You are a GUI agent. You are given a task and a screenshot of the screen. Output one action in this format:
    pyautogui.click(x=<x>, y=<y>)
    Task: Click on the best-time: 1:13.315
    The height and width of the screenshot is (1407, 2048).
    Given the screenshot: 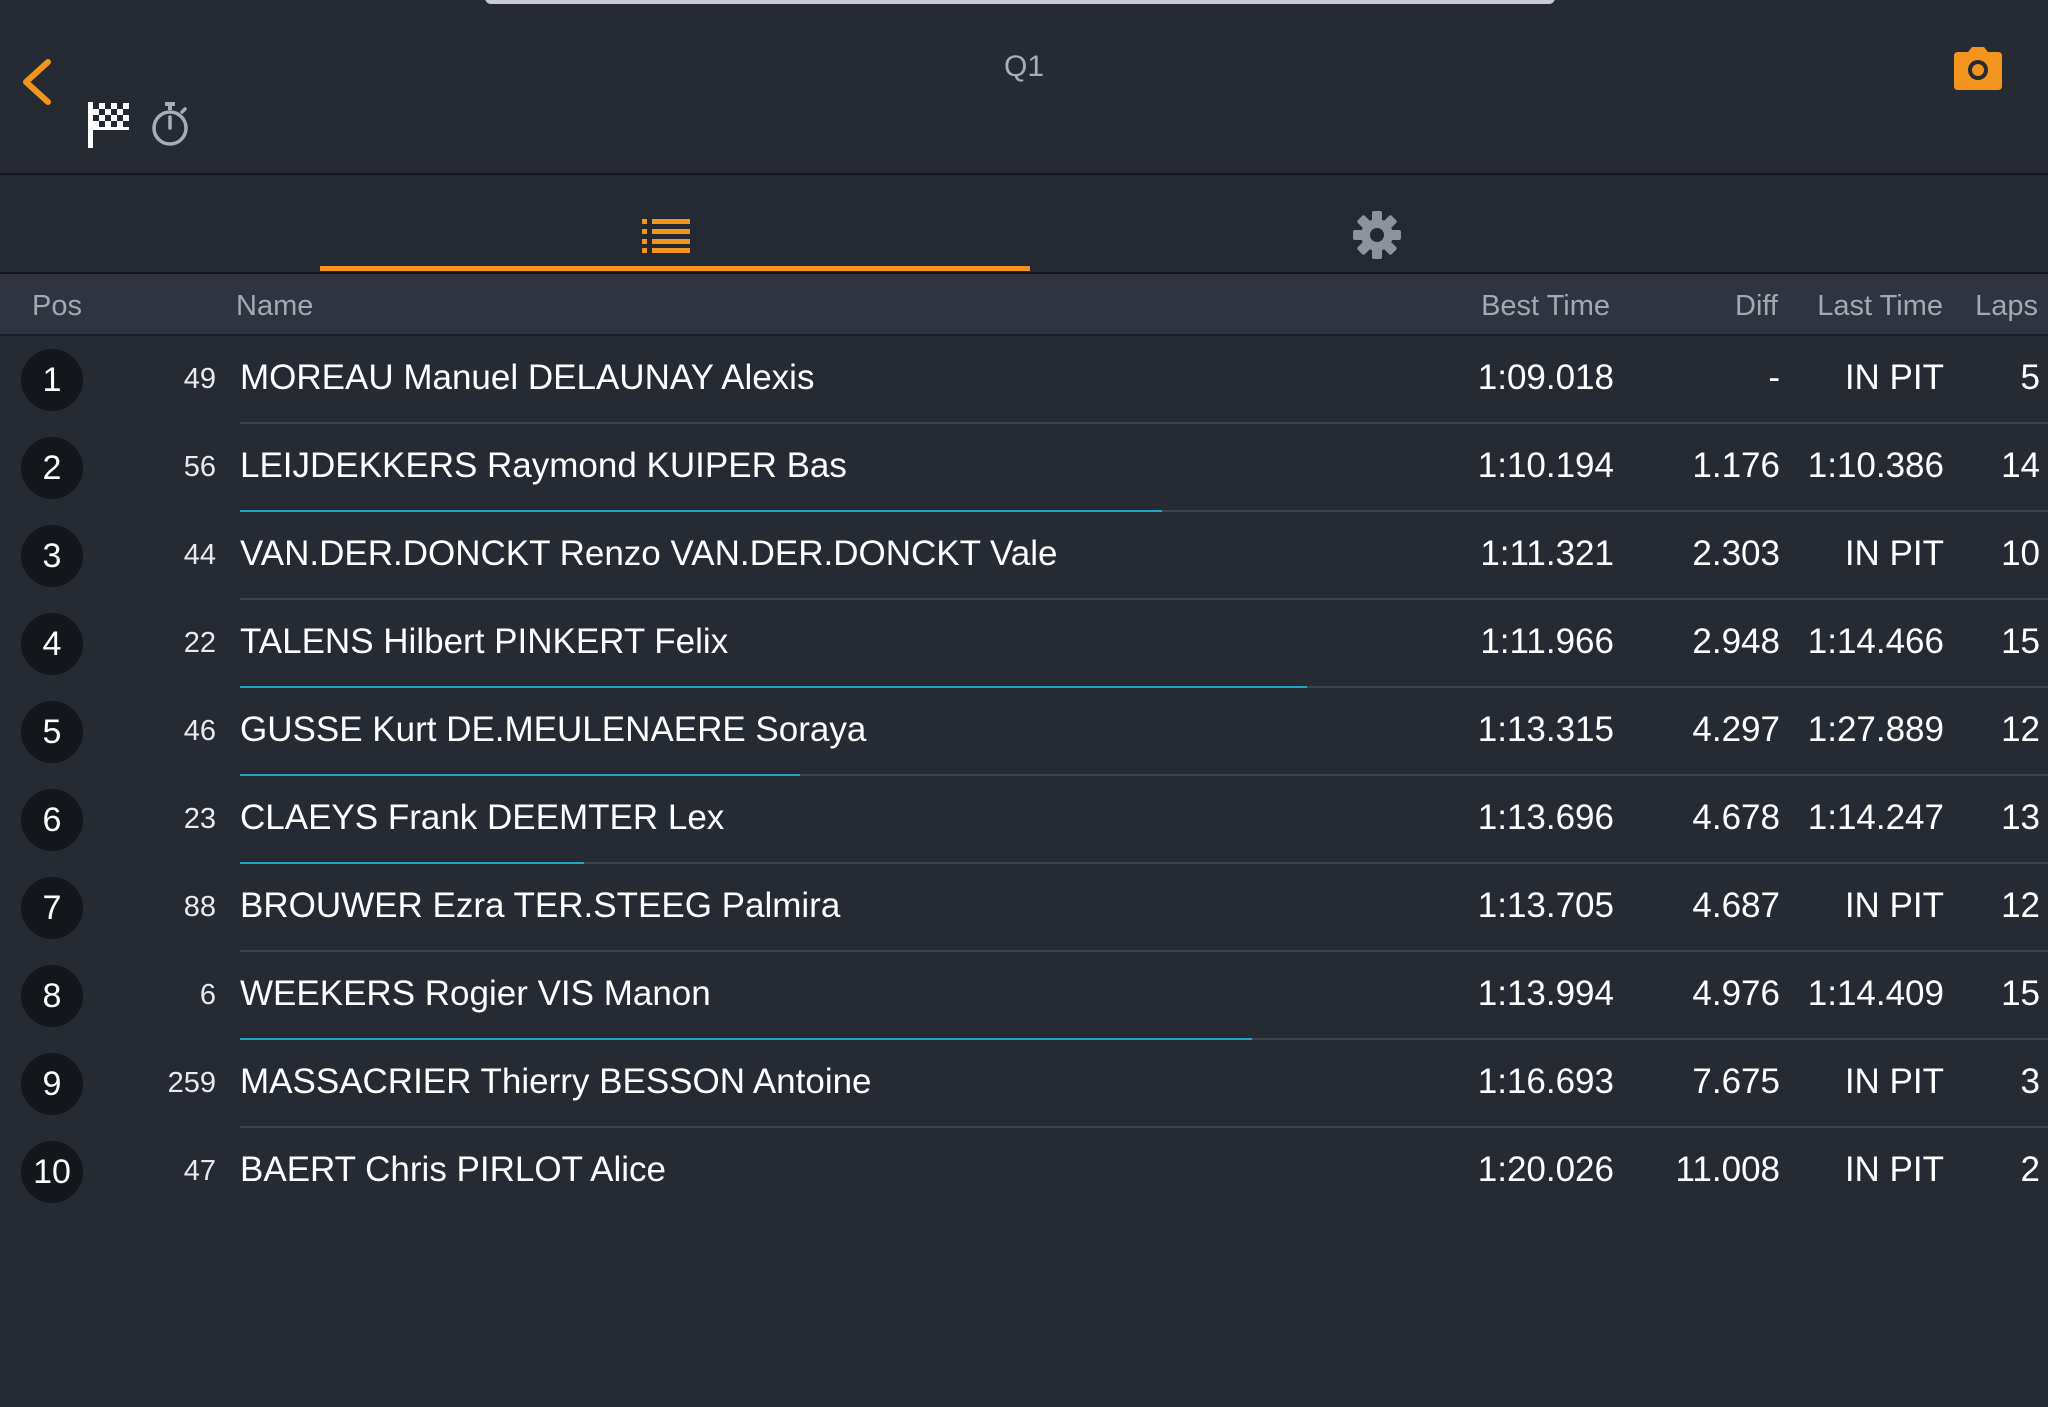 What is the action you would take?
    pyautogui.click(x=1545, y=729)
    